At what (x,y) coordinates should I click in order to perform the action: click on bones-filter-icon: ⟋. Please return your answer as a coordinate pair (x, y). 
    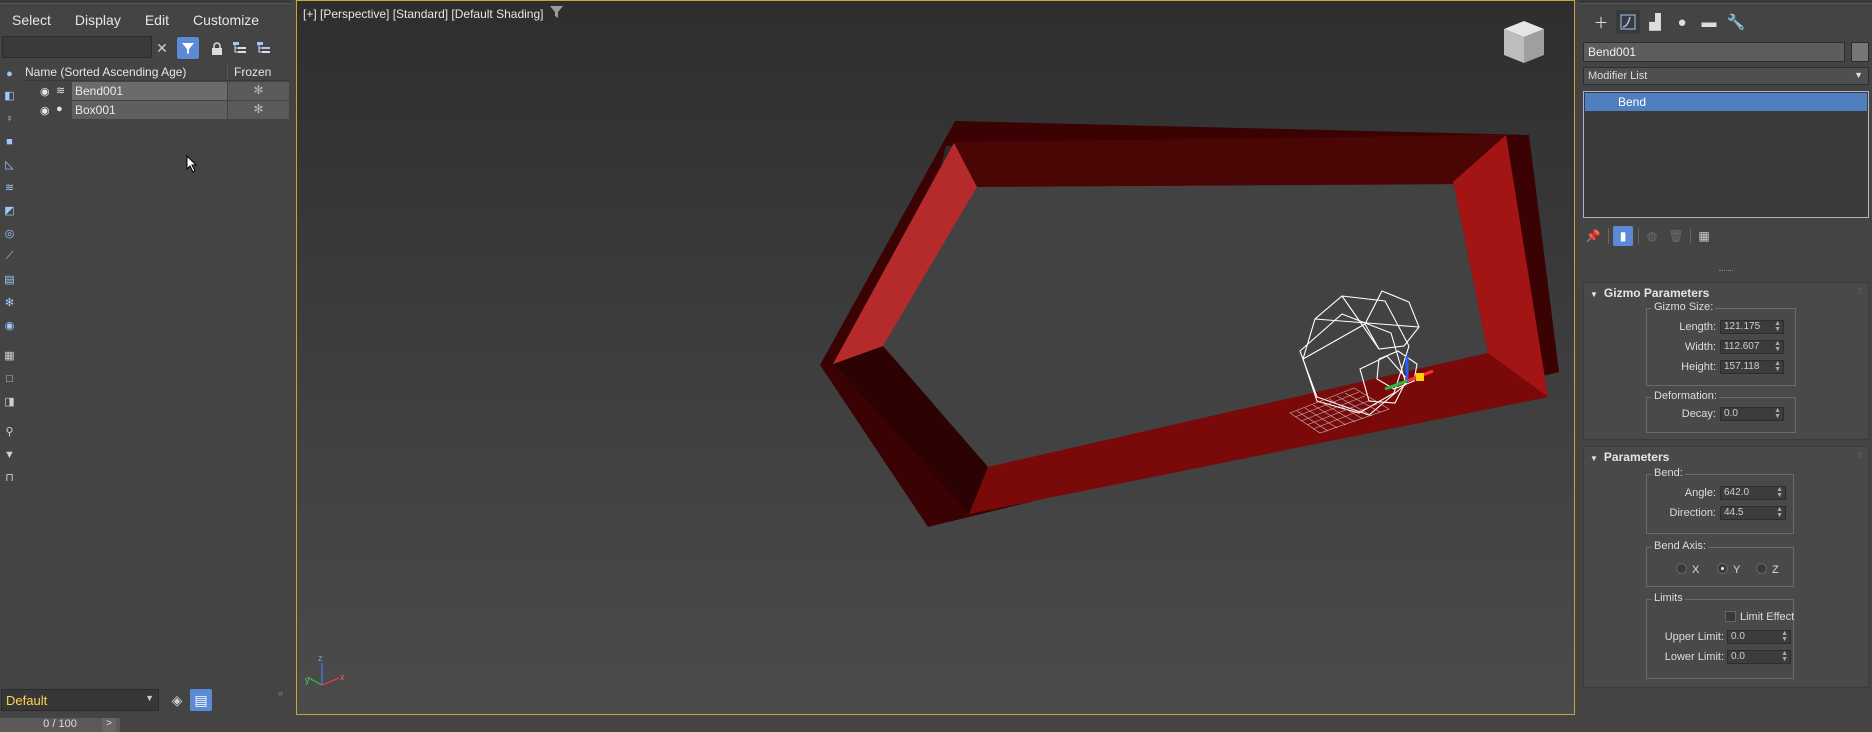
    Looking at the image, I should click on (9, 256).